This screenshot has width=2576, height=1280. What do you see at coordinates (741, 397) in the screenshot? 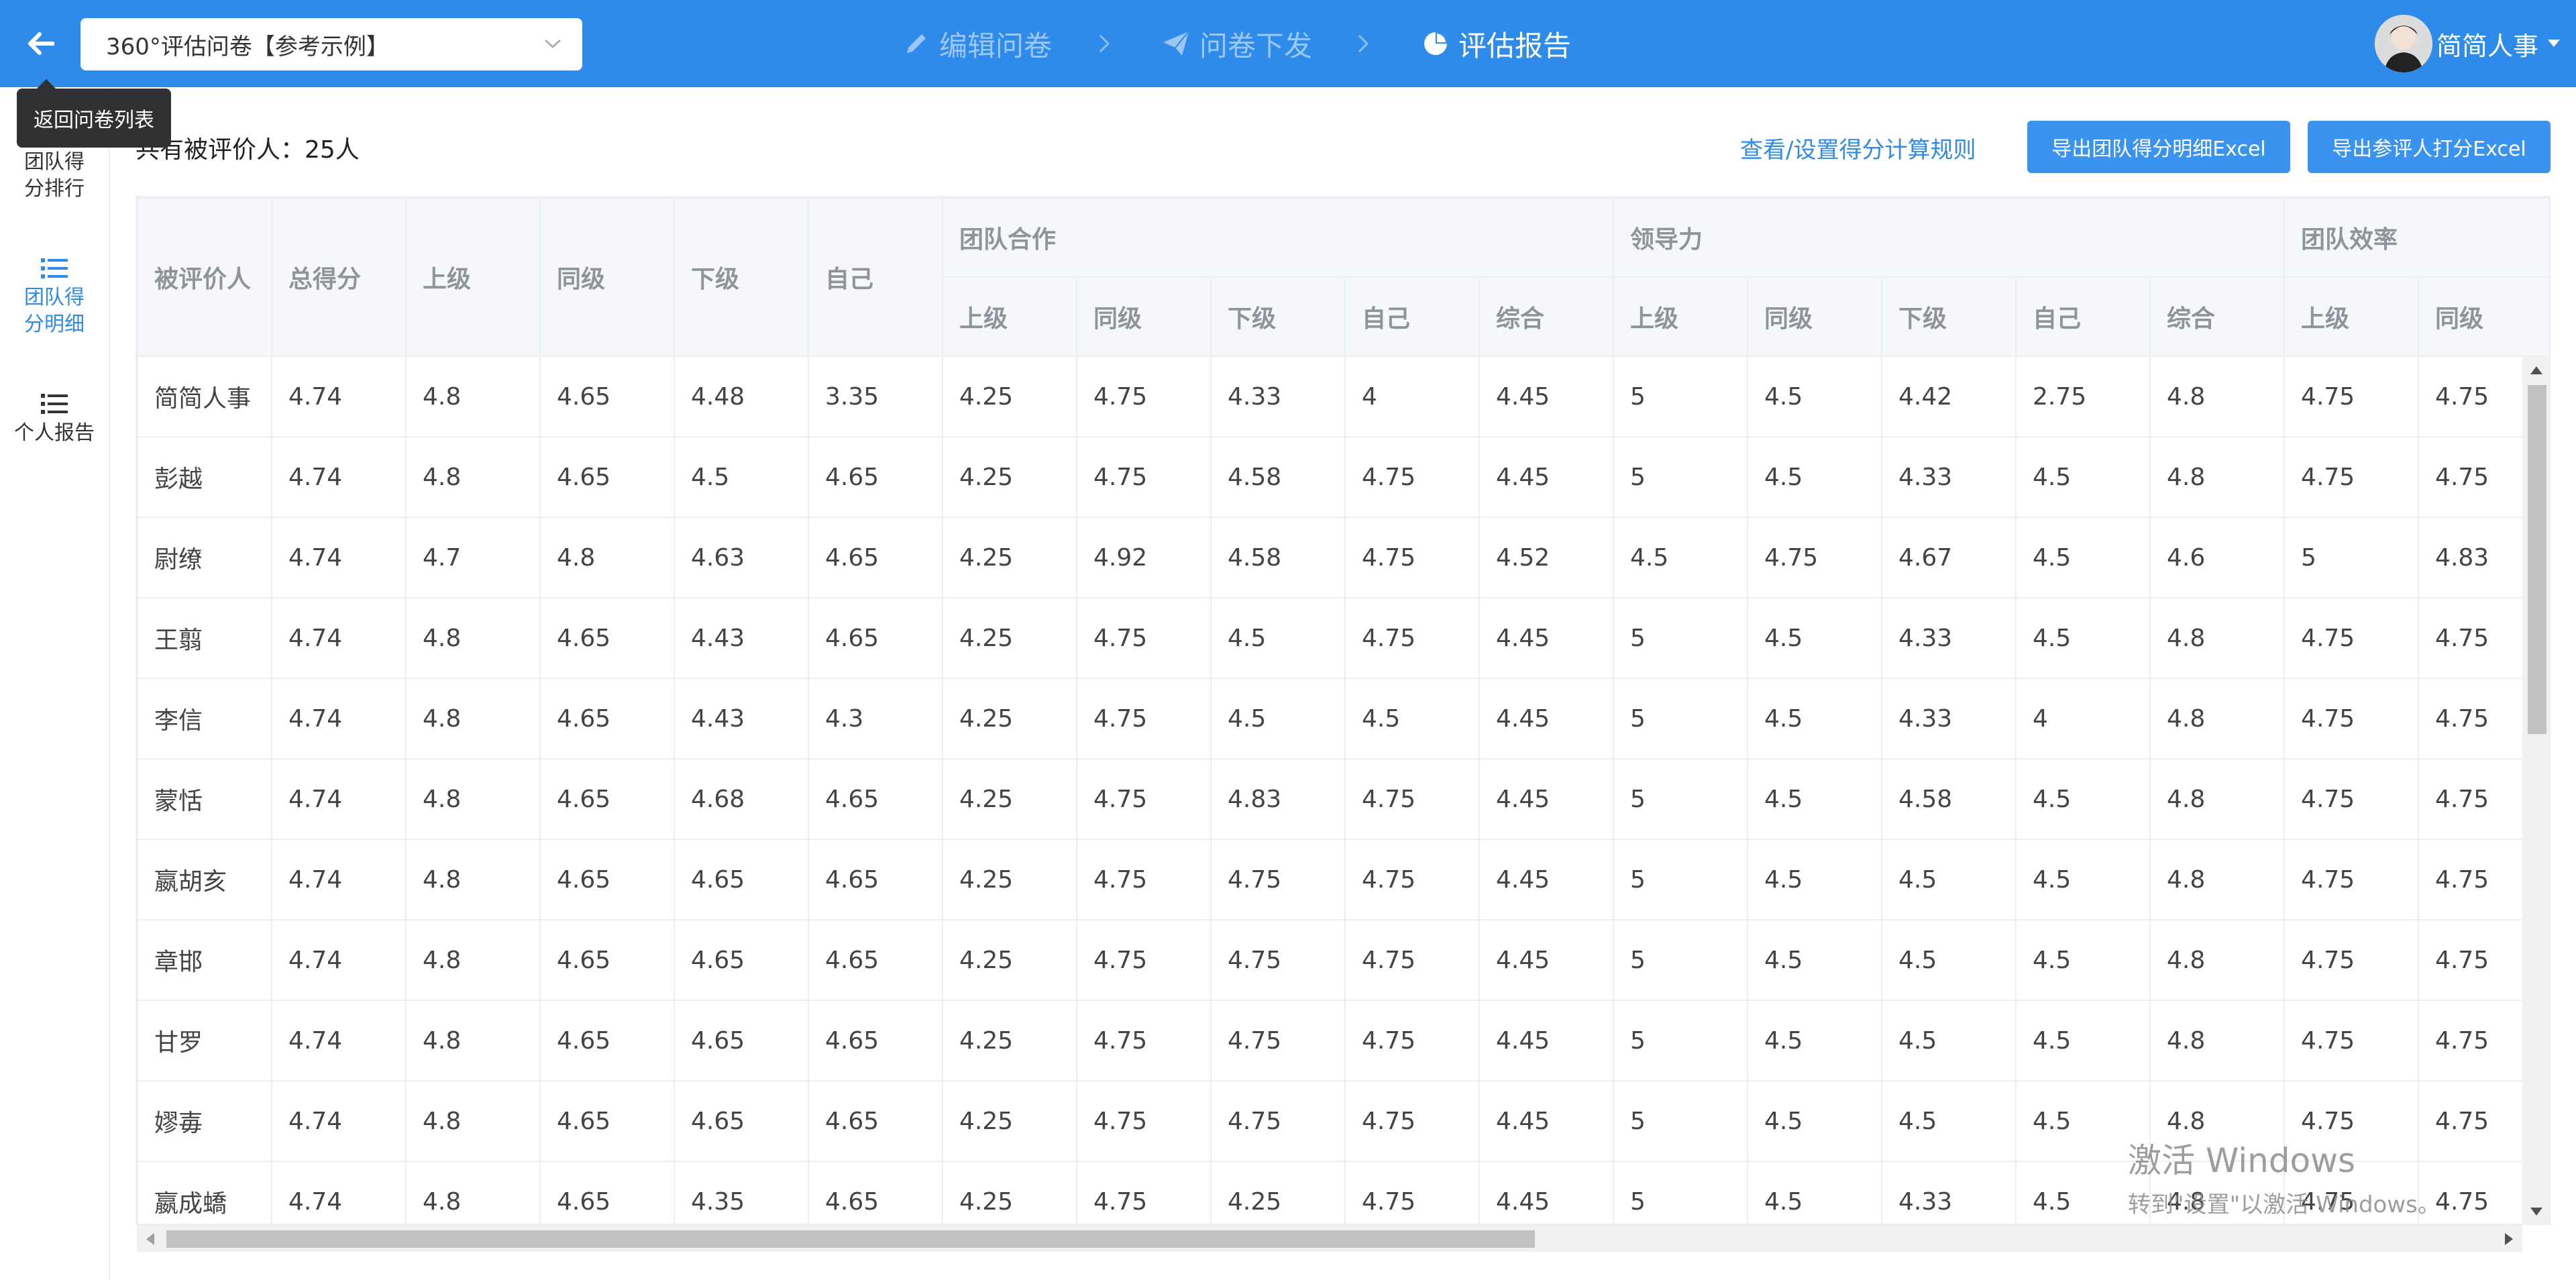
I see `score-cell: 4.48` at bounding box center [741, 397].